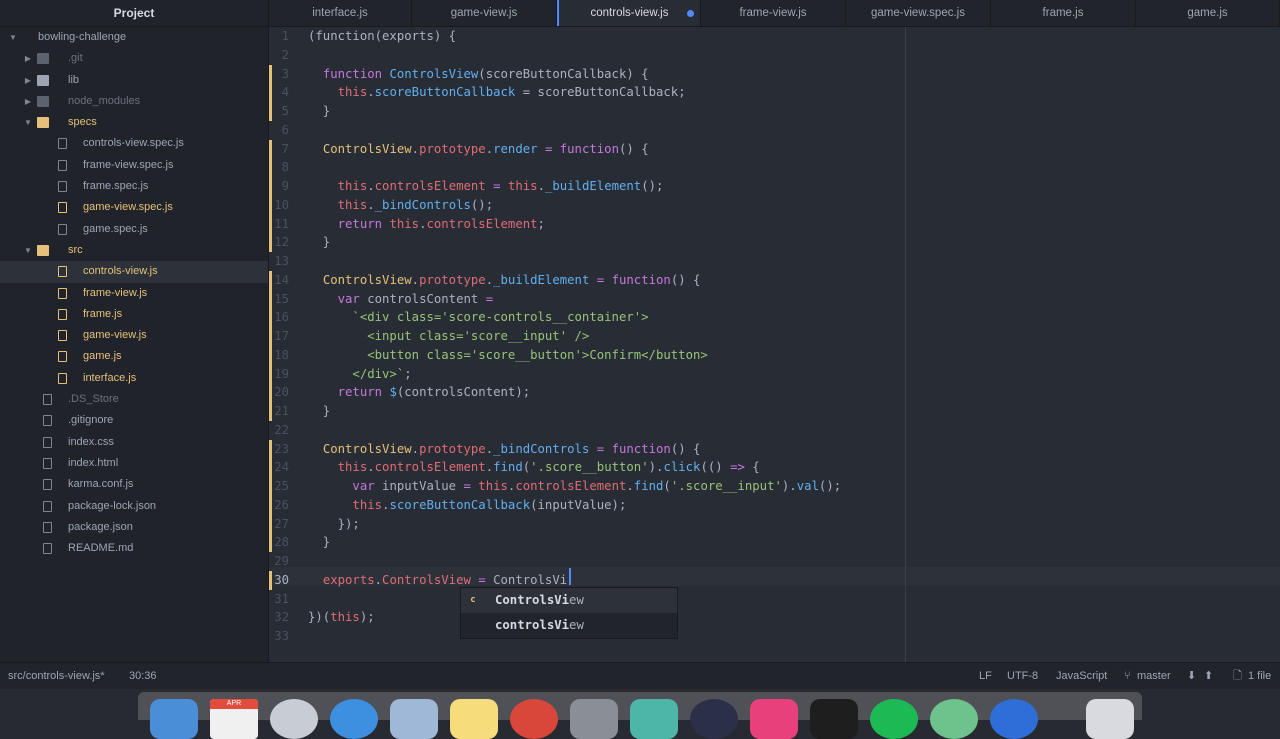  What do you see at coordinates (894, 719) in the screenshot?
I see `spotify-icon` at bounding box center [894, 719].